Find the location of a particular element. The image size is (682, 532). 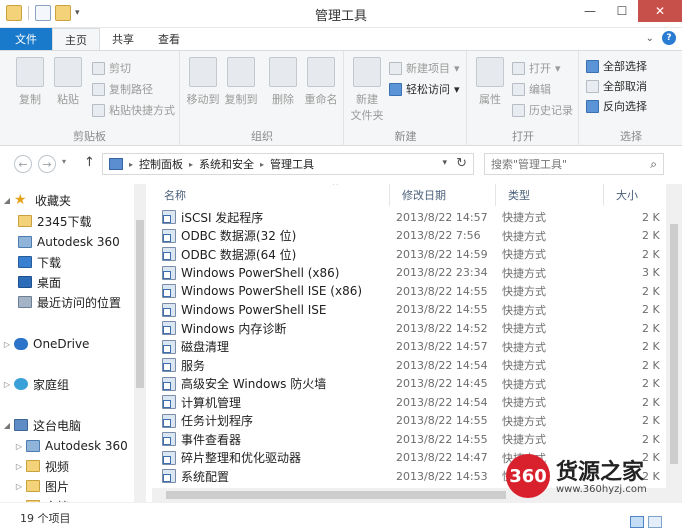

table-row: 磁盘清理 2013/8/22 14:57 快捷方式 2 K is located at coordinates (417, 347).